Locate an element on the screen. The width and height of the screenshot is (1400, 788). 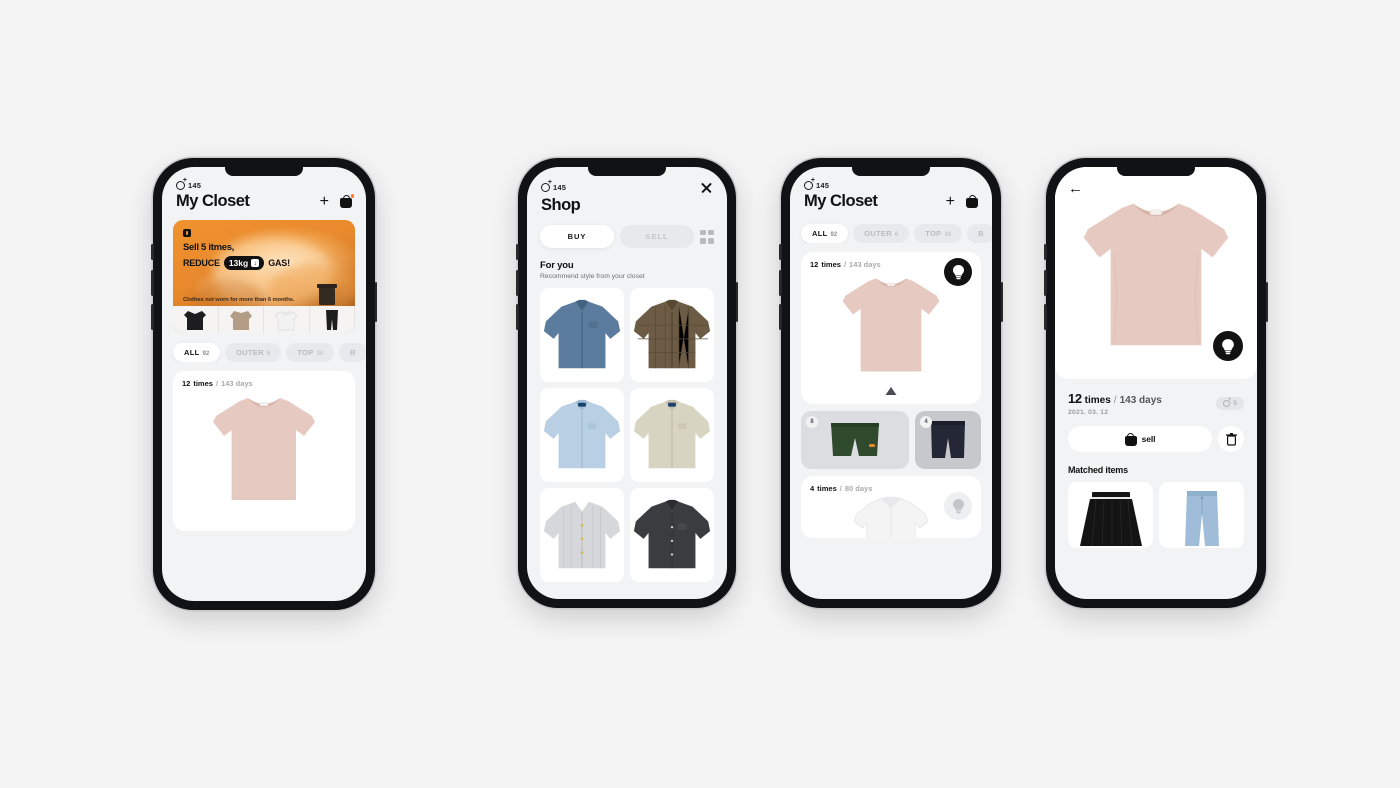
matched-item-light-blue-wide-jeans is located at coordinates (1201, 515).